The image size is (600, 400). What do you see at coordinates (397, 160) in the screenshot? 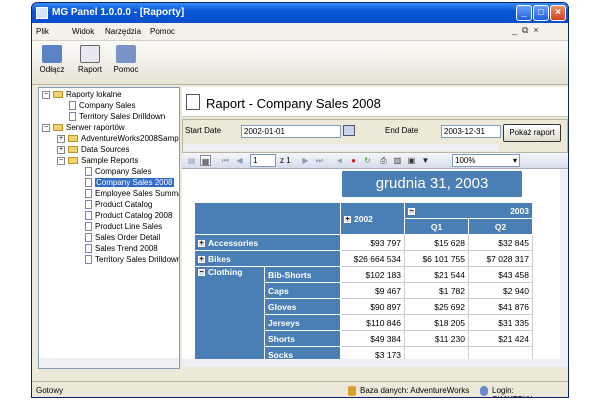
I see `print-layout-icon: ▥` at bounding box center [397, 160].